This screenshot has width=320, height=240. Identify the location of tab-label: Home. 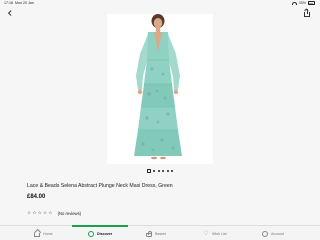
(48, 234).